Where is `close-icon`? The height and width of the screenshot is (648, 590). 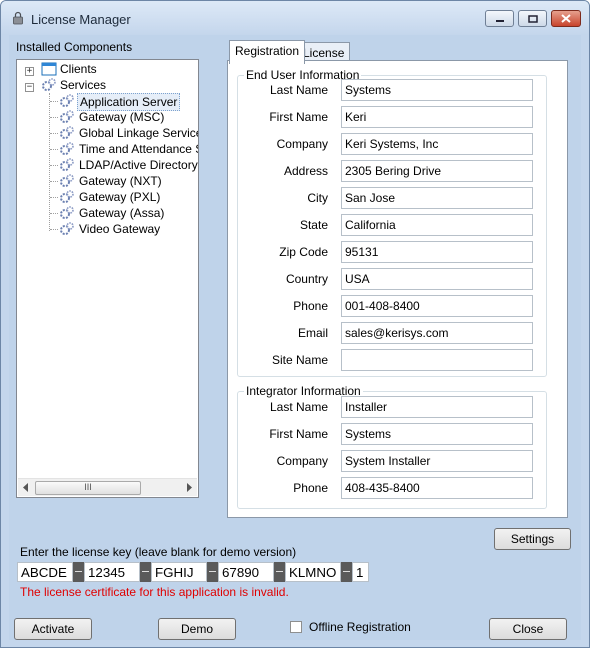 close-icon is located at coordinates (566, 18).